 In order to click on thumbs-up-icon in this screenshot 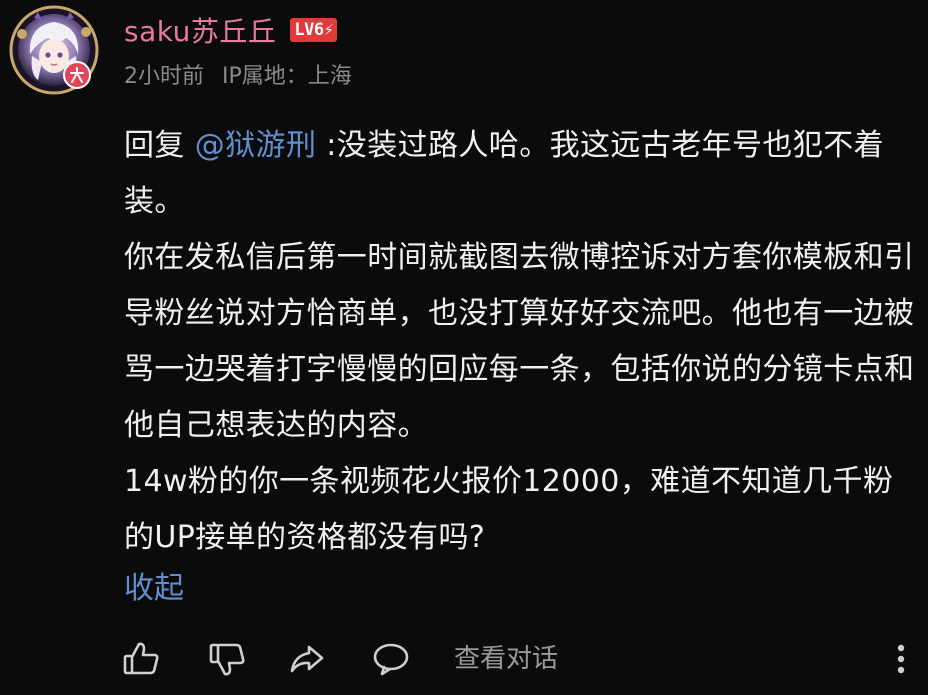, I will do `click(141, 659)`.